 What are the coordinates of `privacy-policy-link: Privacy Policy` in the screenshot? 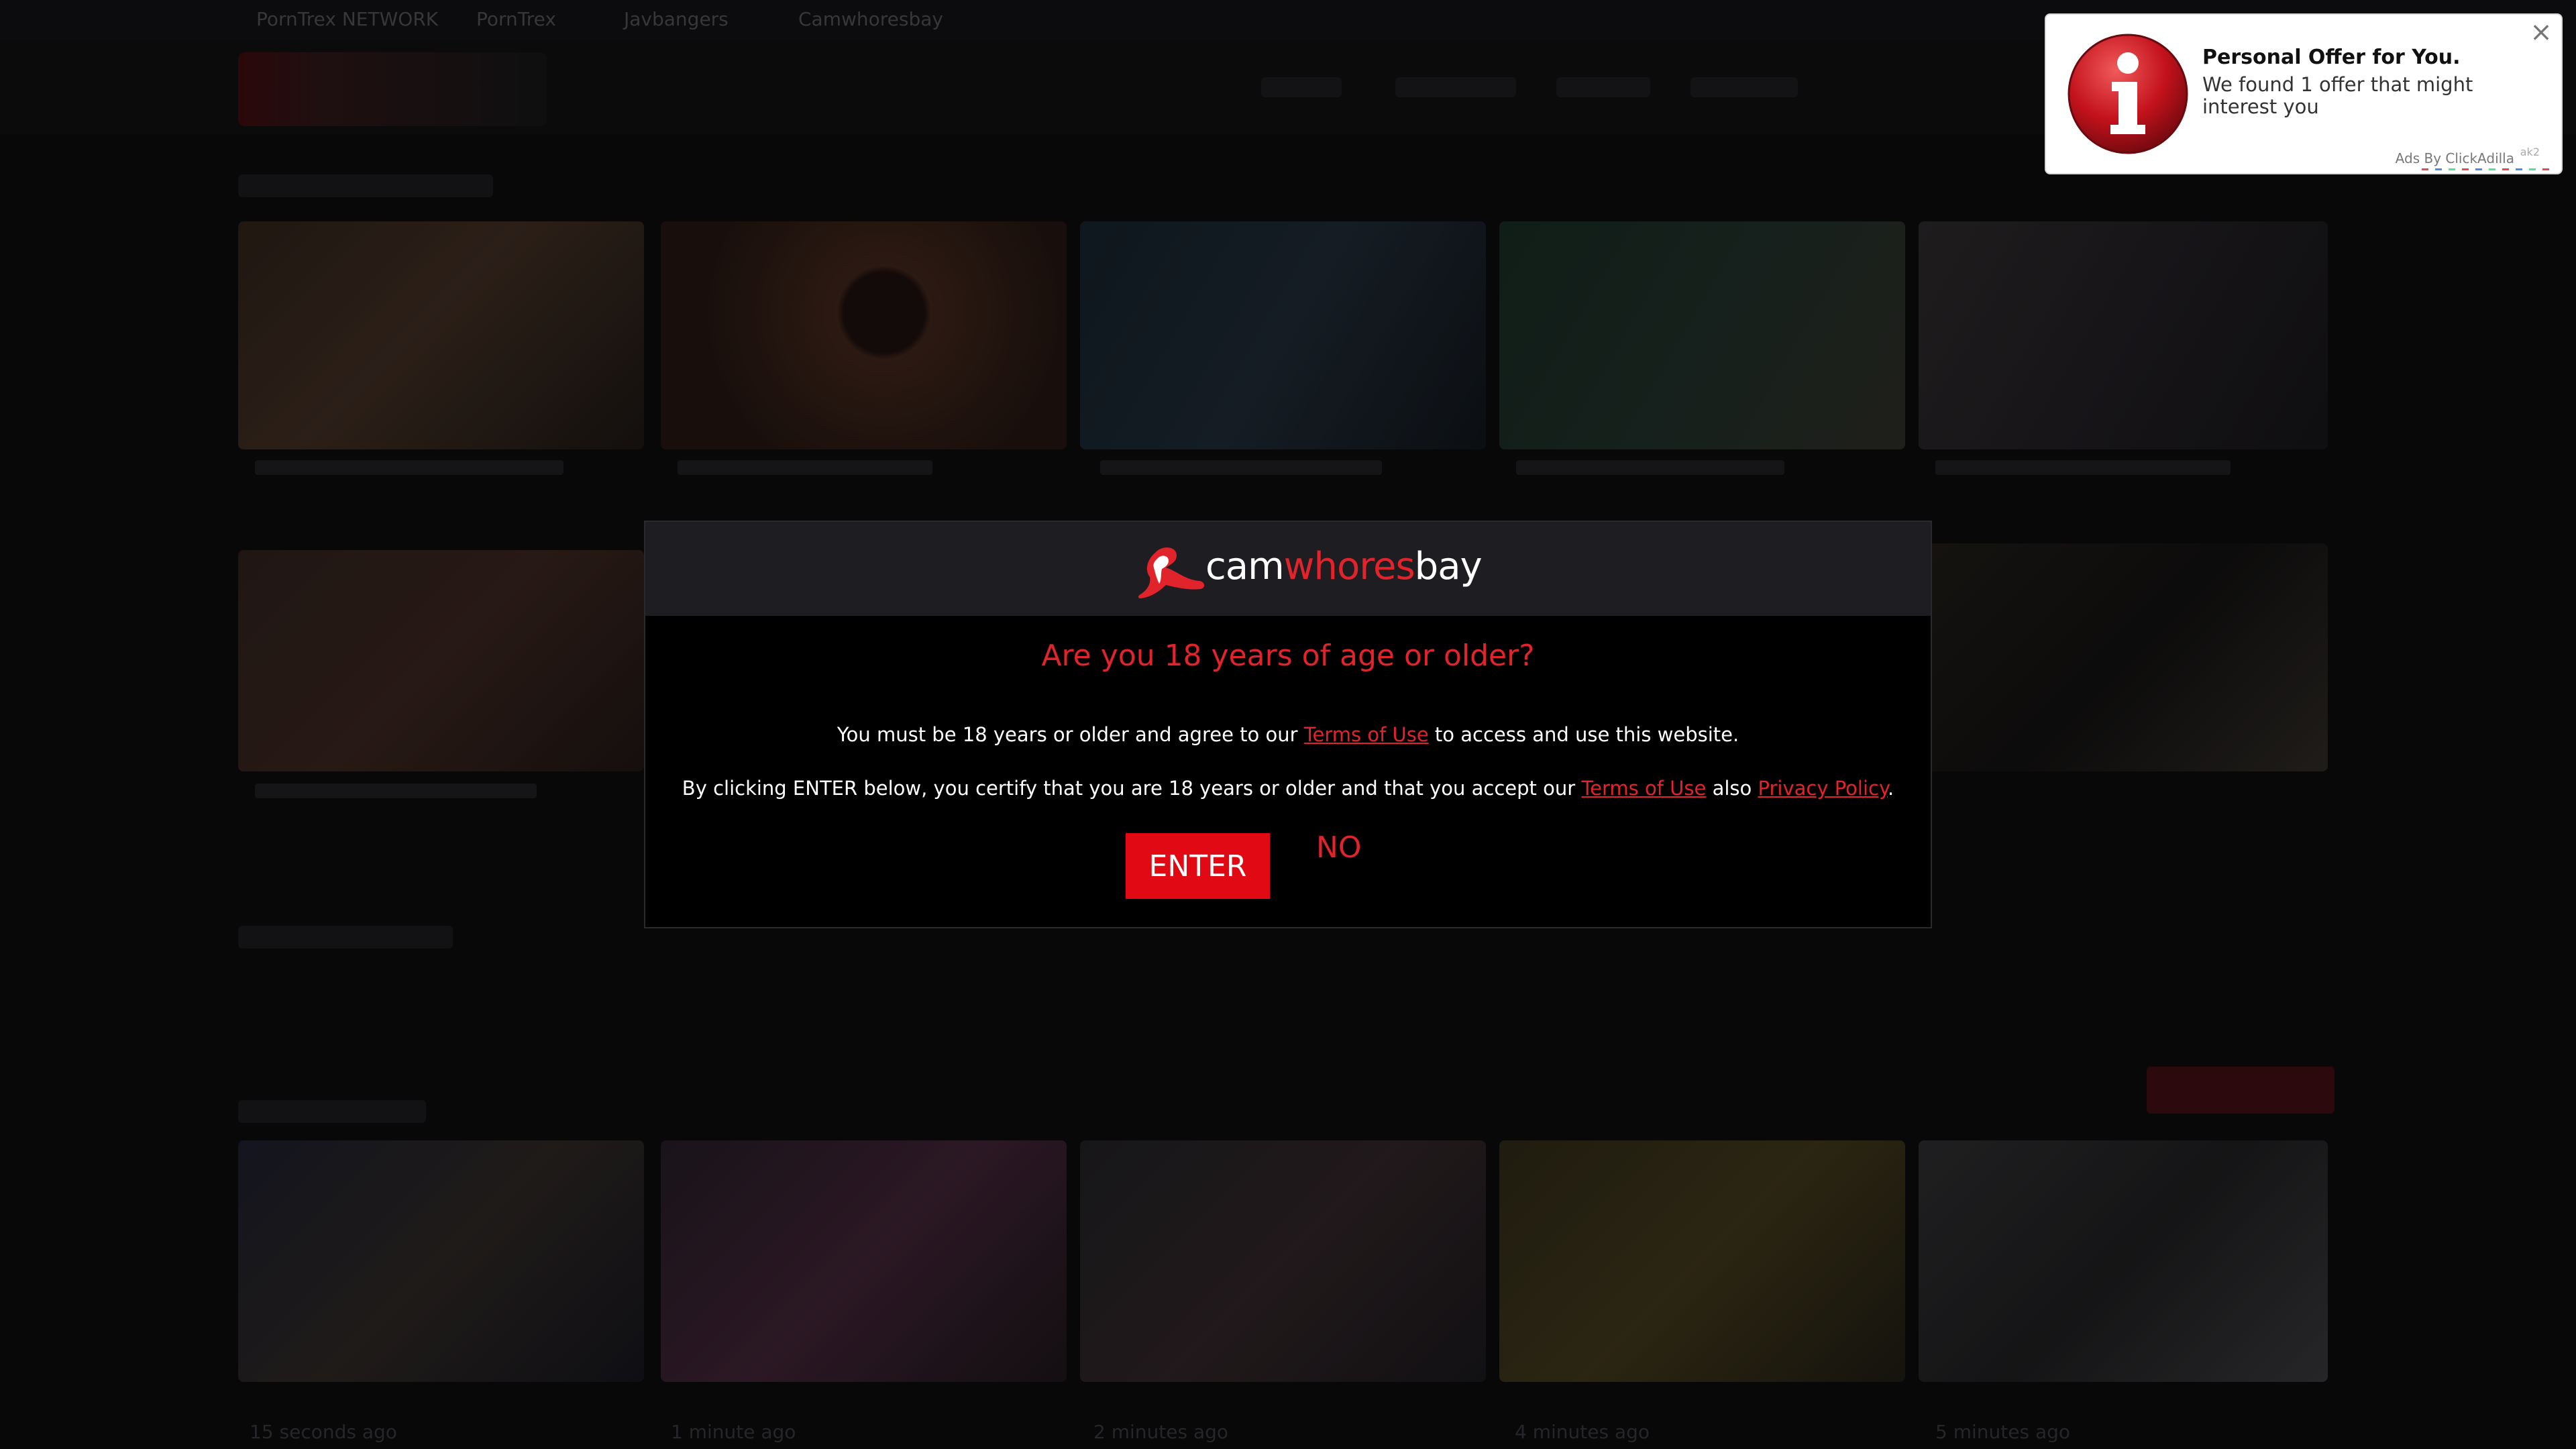 It's located at (1823, 788).